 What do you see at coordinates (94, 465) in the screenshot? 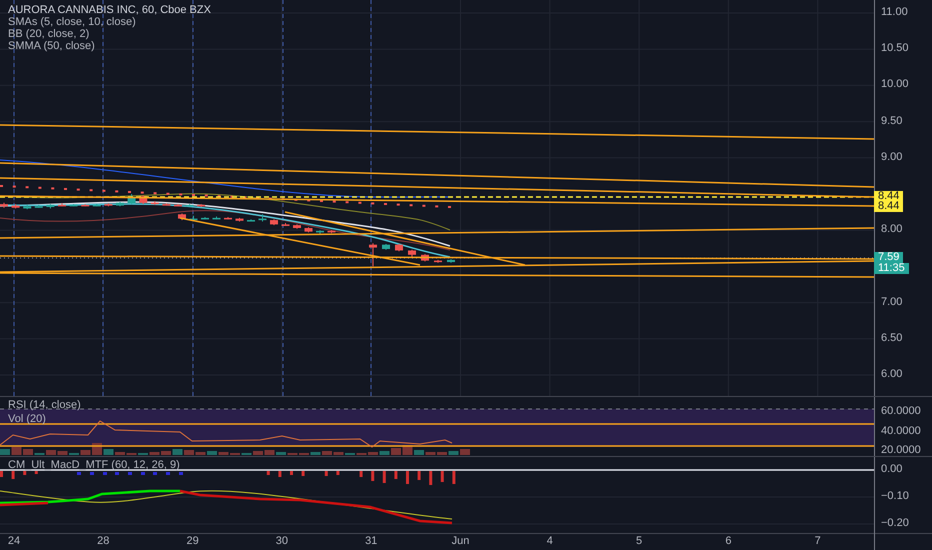
I see `indicator-legend: CM_Ult_MacD_MTF (60, 12, 26, 9)` at bounding box center [94, 465].